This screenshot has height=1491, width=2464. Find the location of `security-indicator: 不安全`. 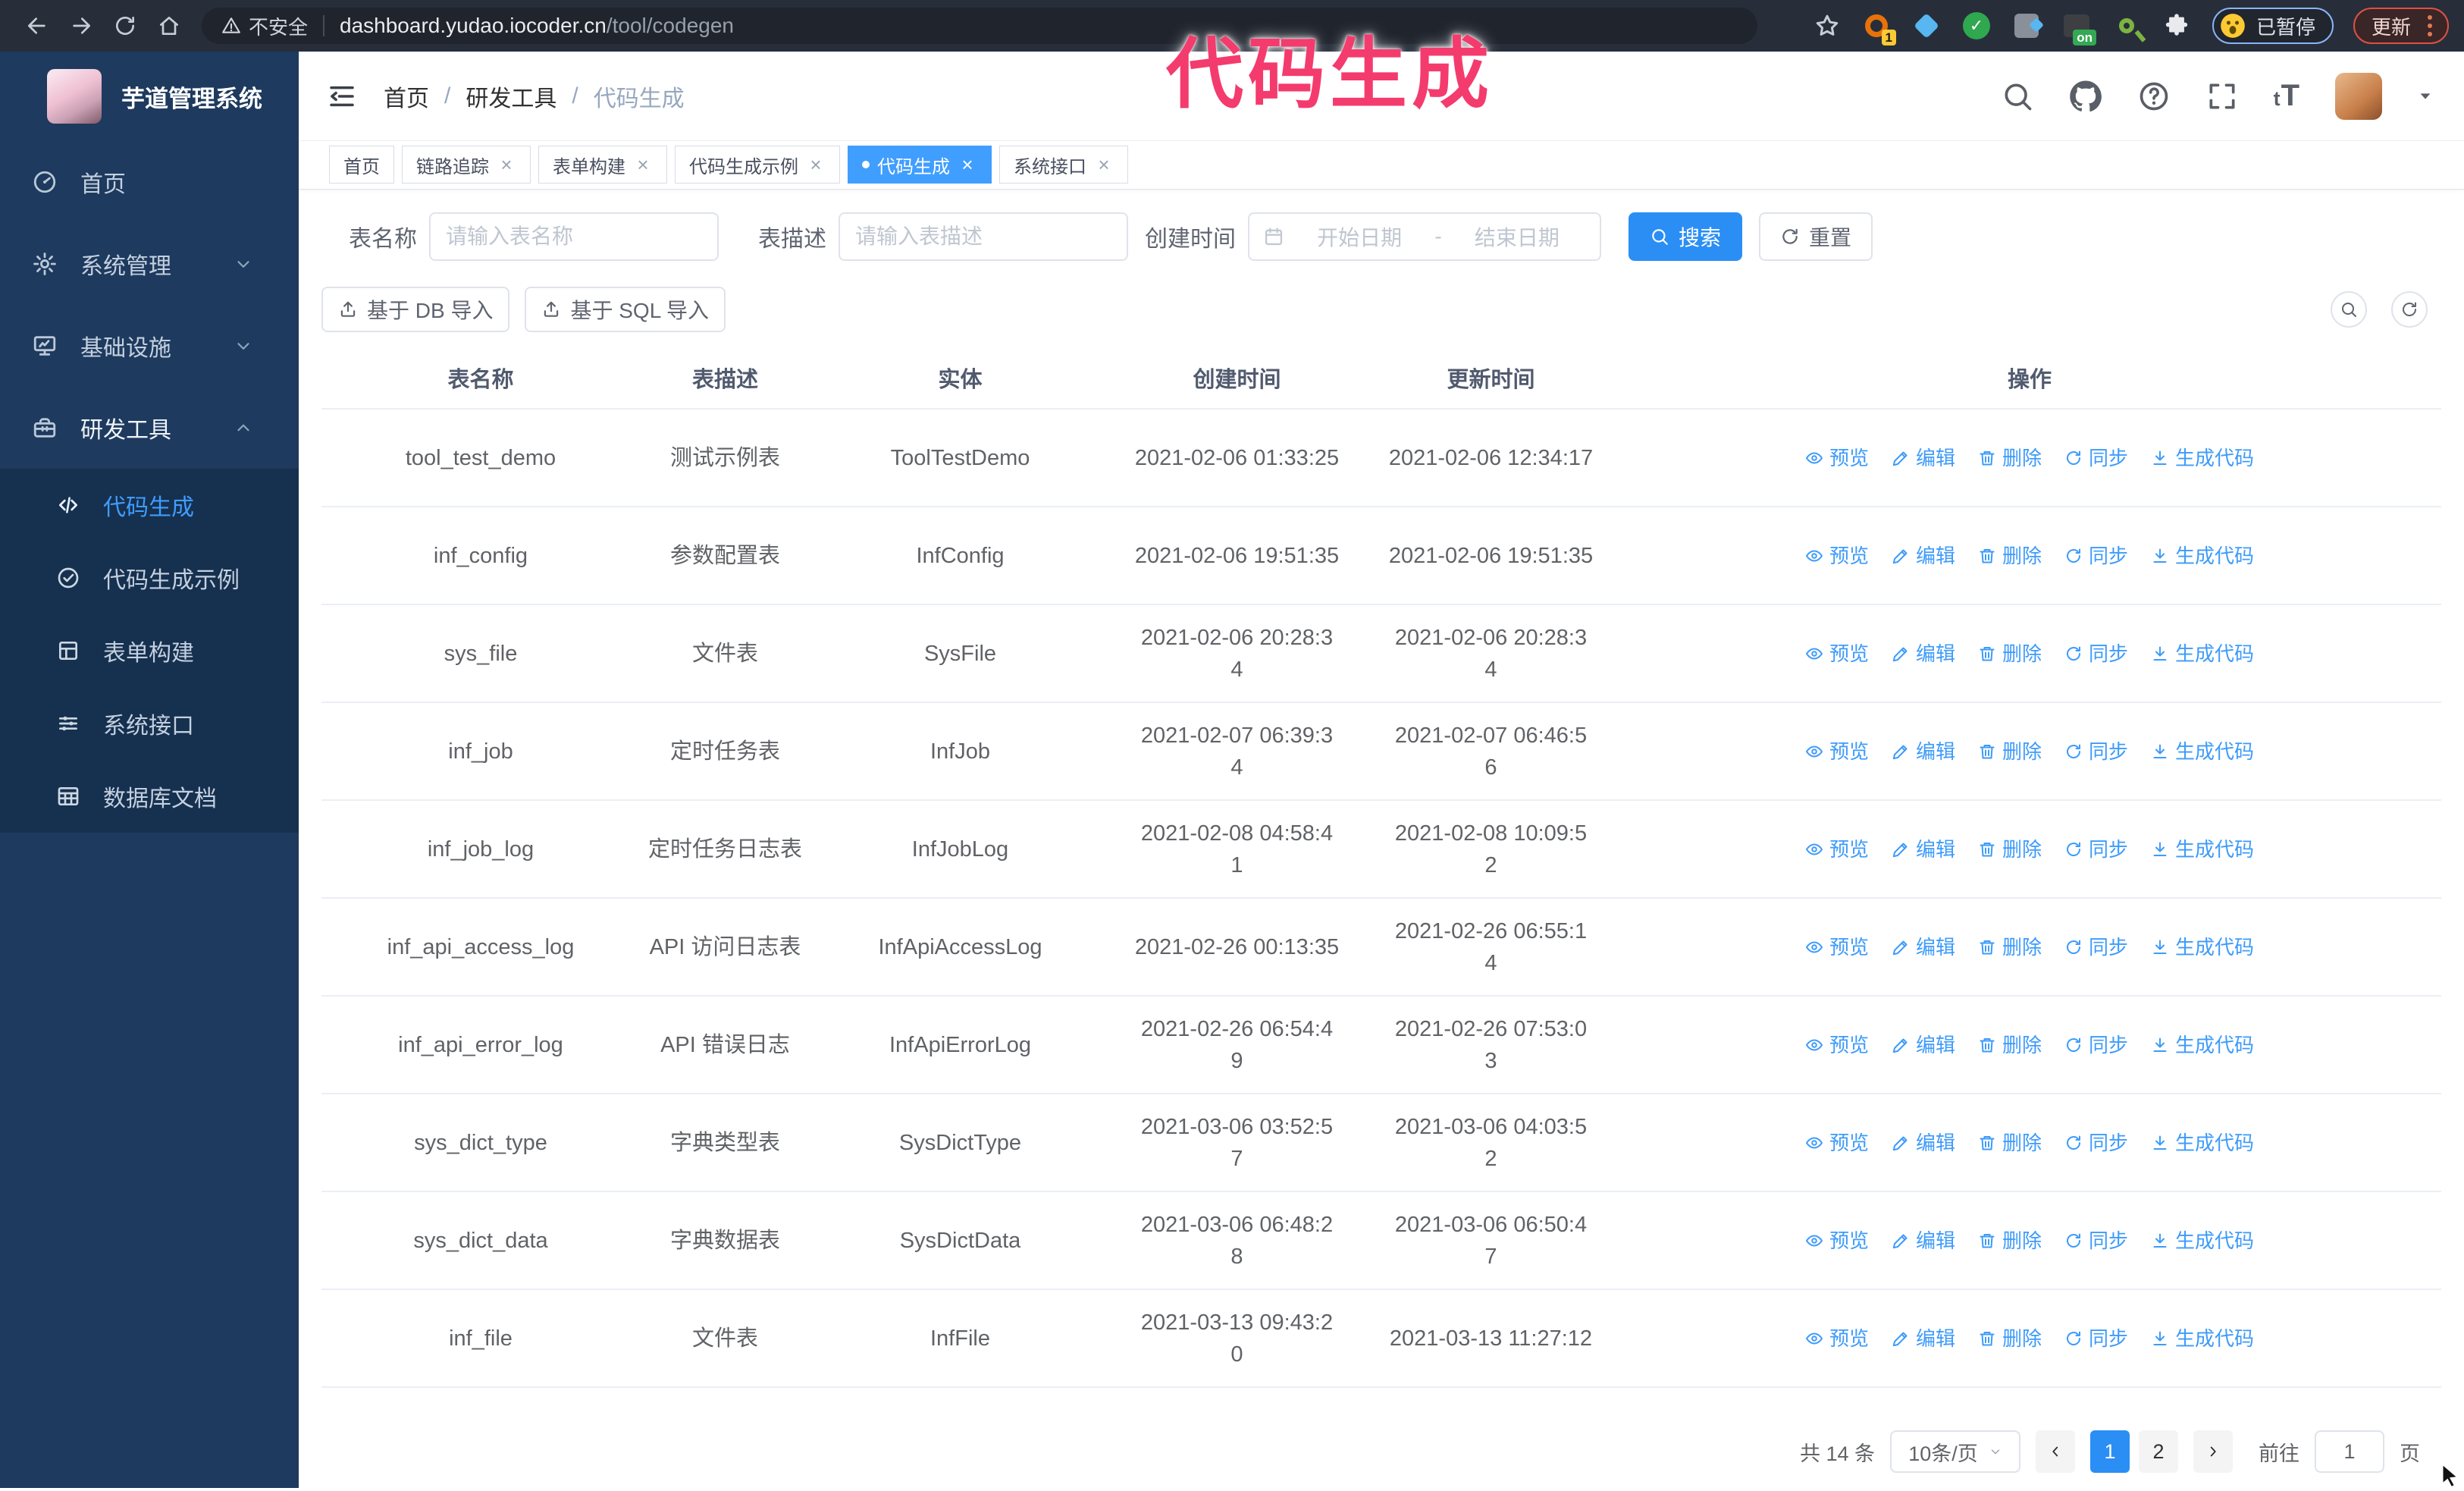

security-indicator: 不安全 is located at coordinates (264, 26).